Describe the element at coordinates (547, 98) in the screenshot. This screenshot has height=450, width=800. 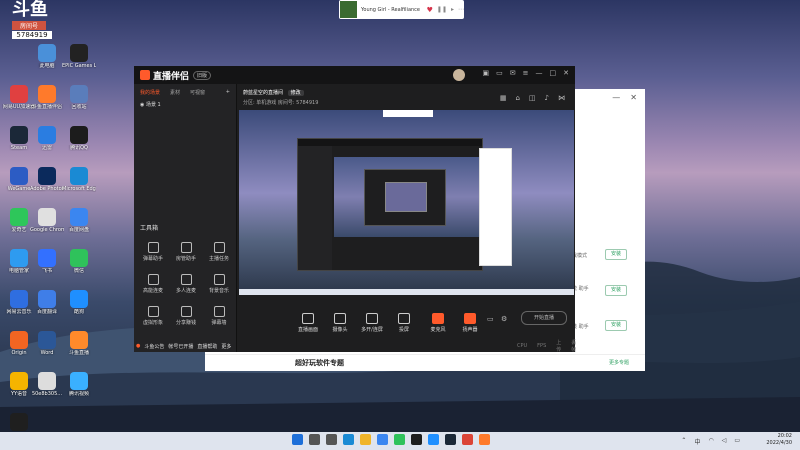
I see `bell-icon: ♪` at that location.